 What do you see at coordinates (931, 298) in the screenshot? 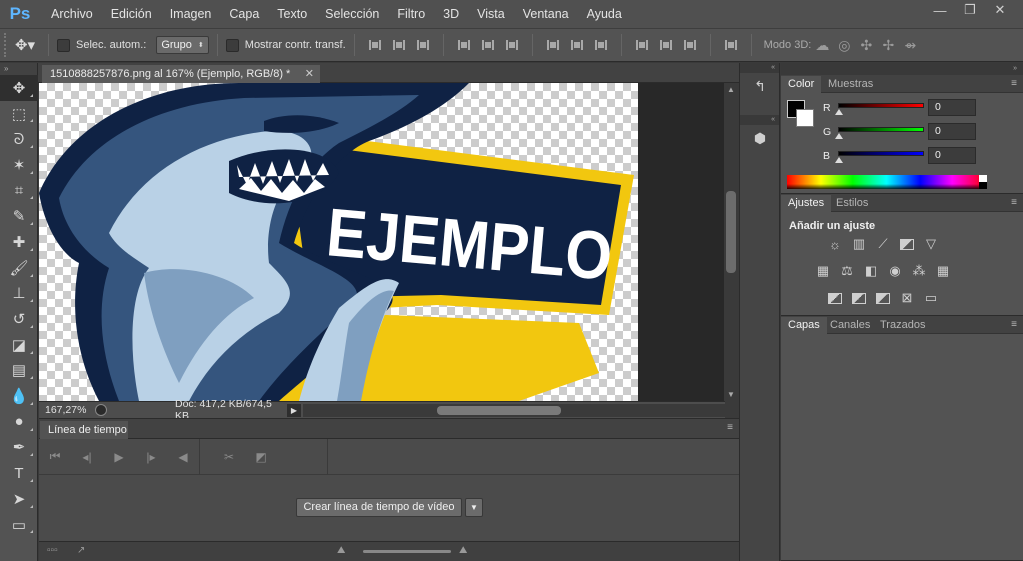
I see `gradient-map-icon: ▭` at bounding box center [931, 298].